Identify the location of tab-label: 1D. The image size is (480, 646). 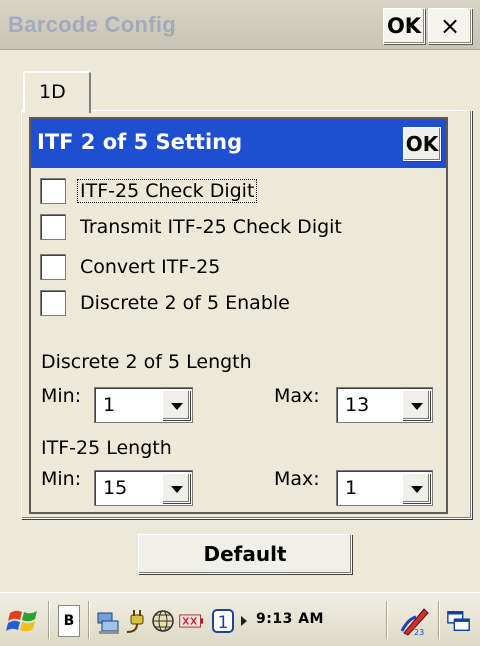
(52, 92).